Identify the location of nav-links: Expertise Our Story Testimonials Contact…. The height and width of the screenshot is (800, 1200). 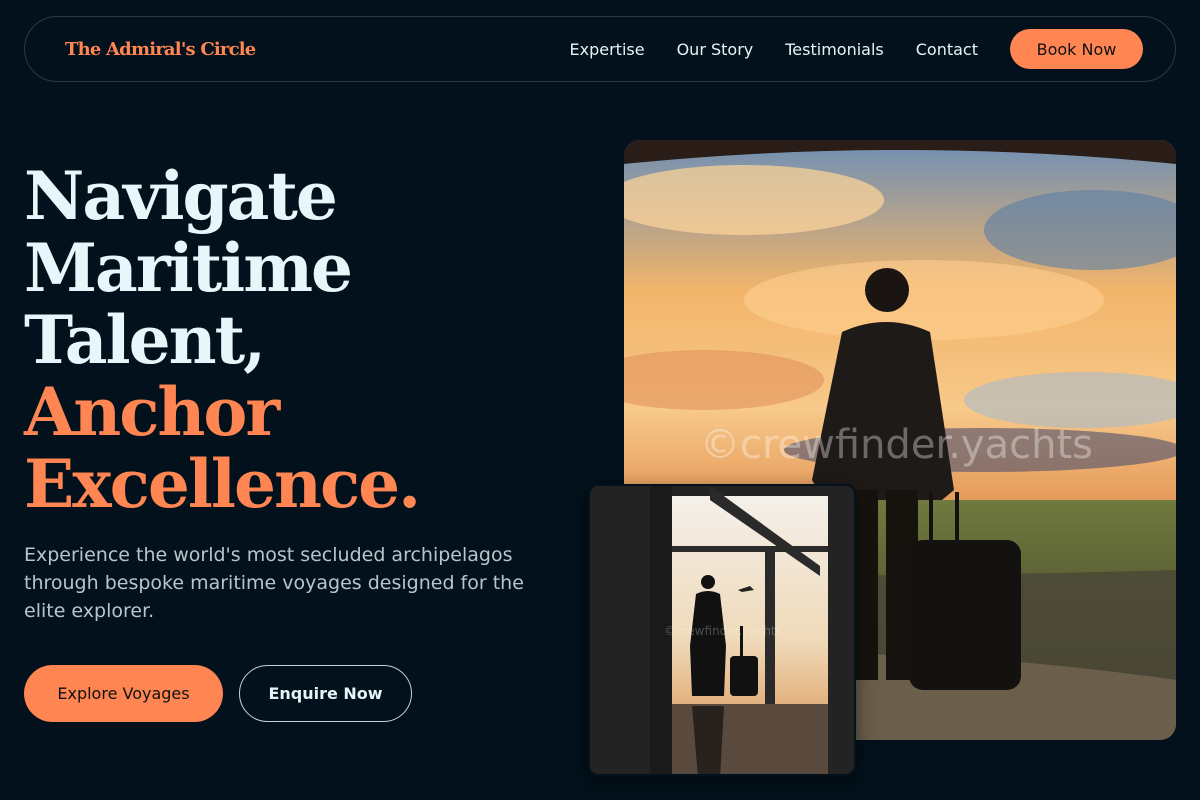
(840, 49).